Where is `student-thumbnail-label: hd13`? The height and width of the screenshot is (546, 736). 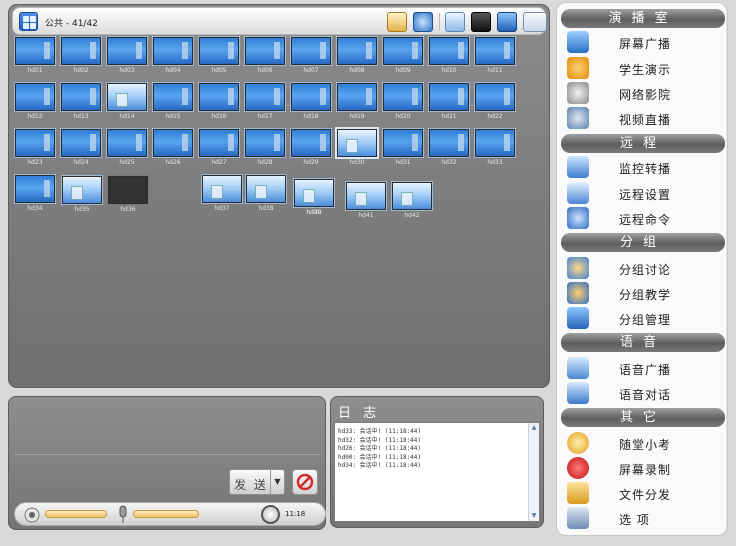
student-thumbnail-label: hd13 is located at coordinates (81, 116).